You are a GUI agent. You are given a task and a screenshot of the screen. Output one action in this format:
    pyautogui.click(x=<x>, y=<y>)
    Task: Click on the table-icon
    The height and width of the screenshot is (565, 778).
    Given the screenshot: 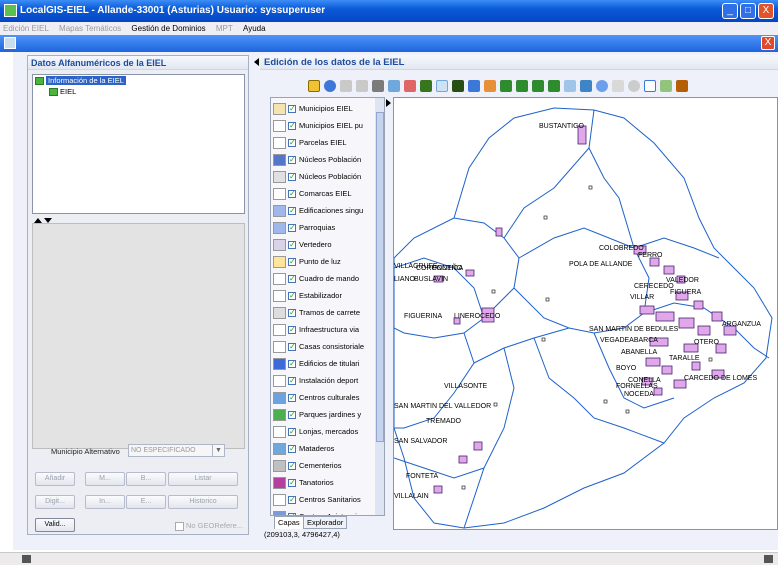 What is the action you would take?
    pyautogui.click(x=442, y=86)
    